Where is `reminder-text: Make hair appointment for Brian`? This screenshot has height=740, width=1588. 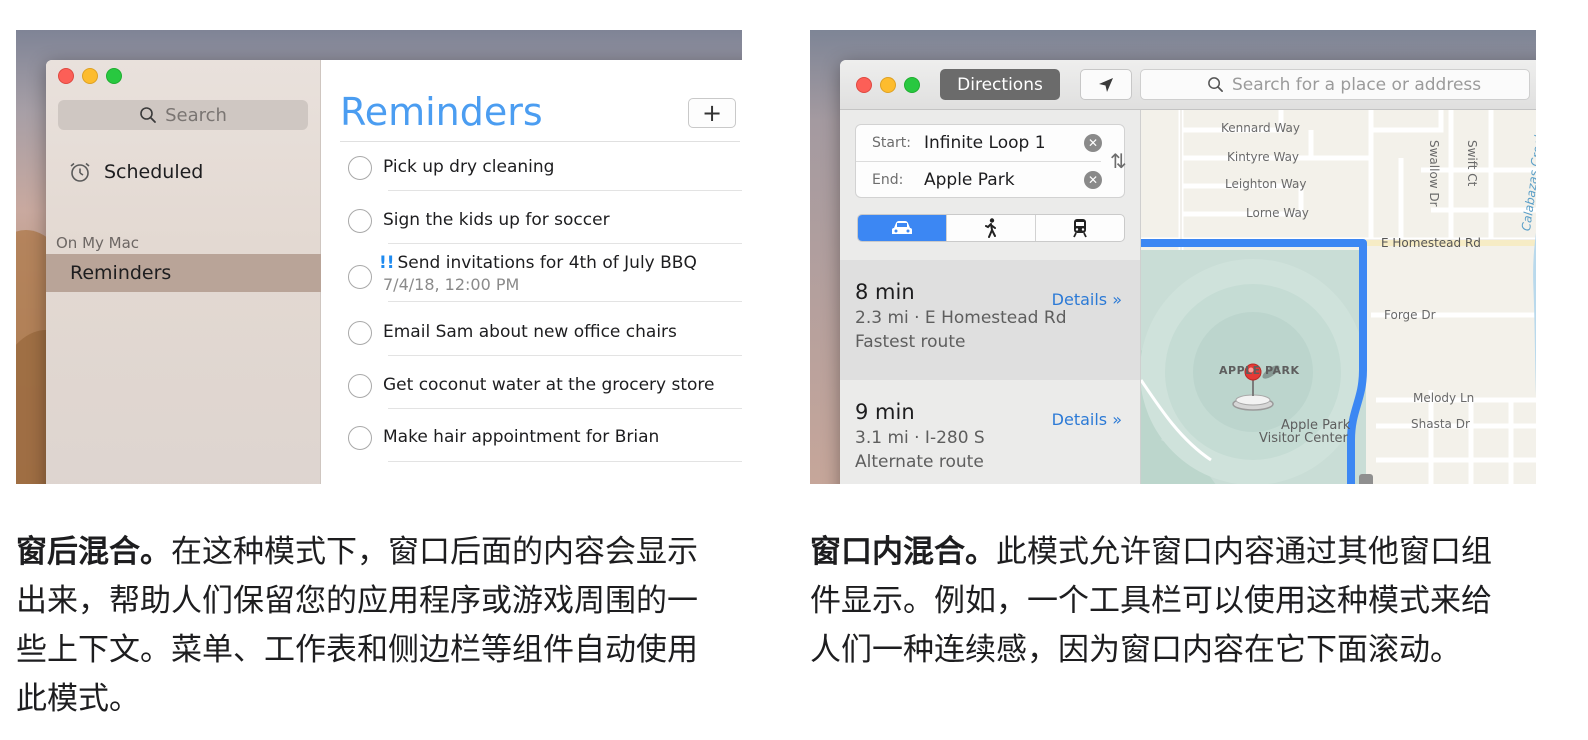
reminder-text: Make hair appointment for Brian is located at coordinates (521, 437).